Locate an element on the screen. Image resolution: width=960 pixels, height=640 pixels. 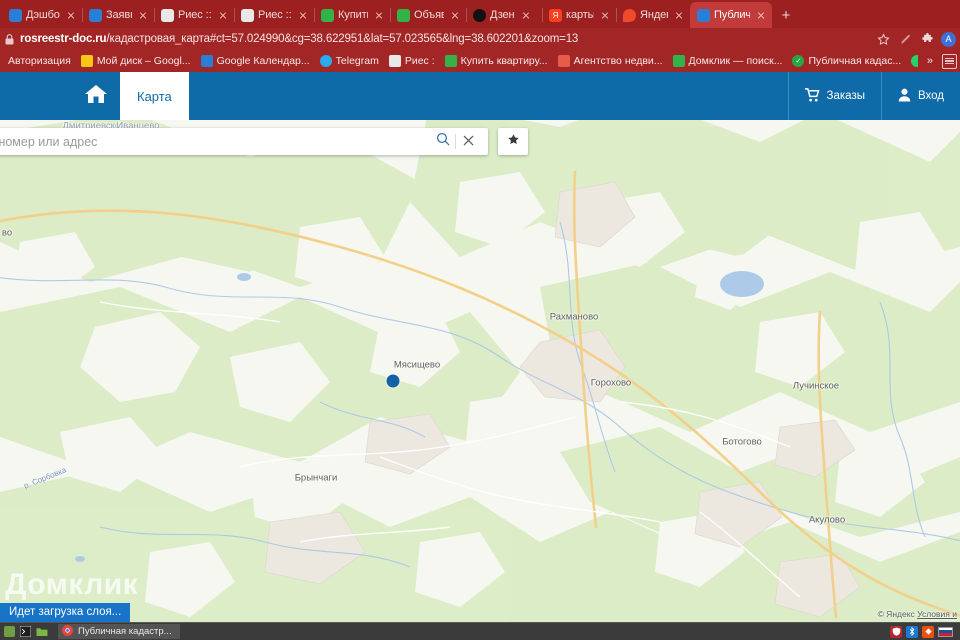
bookmark-label: Авторизация is located at coordinates (39, 61).